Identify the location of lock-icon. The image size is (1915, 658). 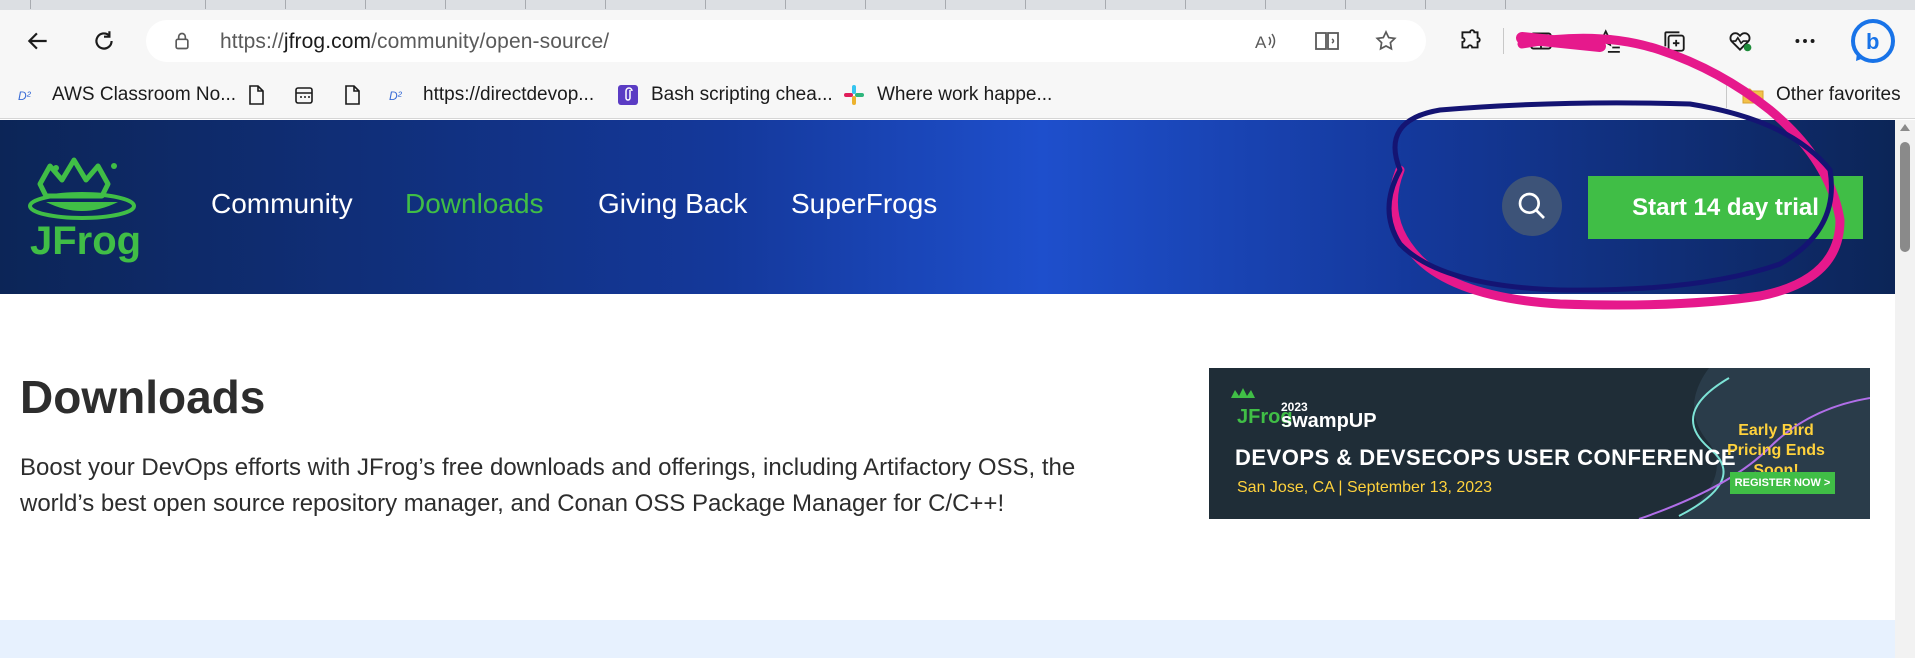
(182, 41).